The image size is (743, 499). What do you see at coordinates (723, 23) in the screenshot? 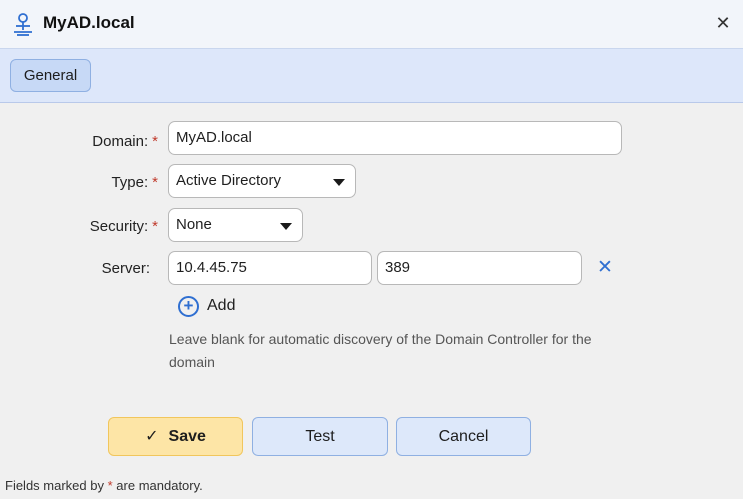
I see `close-icon: ✕` at bounding box center [723, 23].